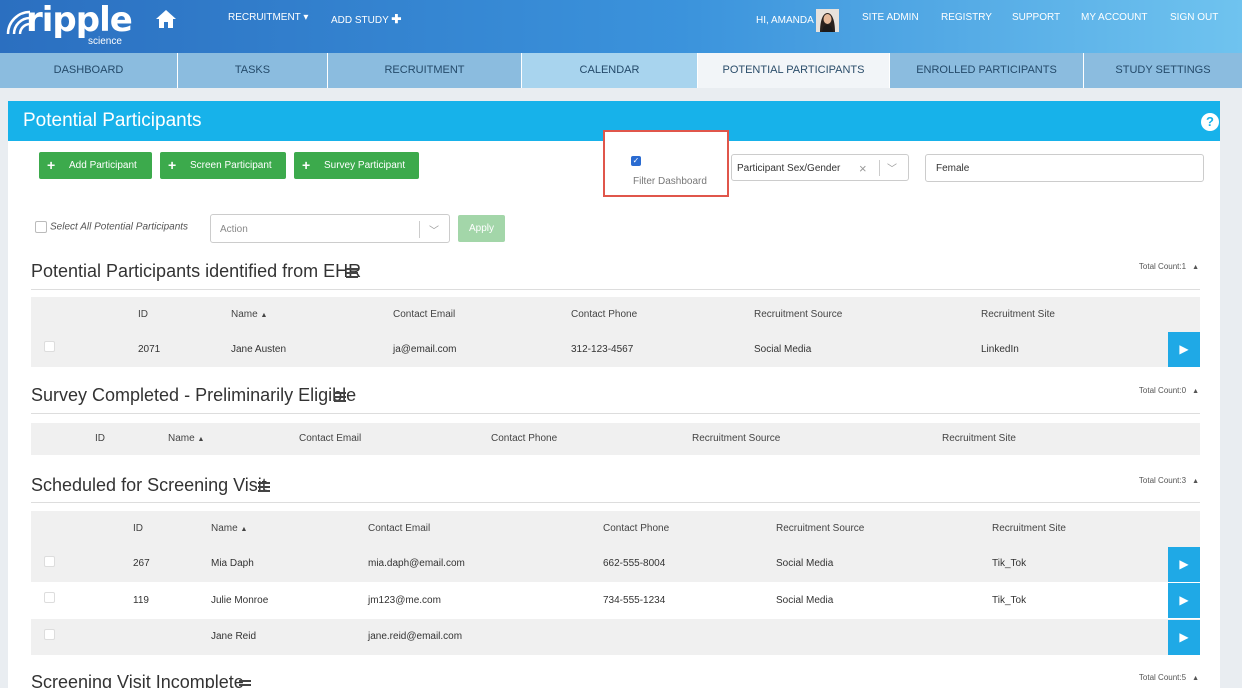  I want to click on cell-phone: 734-555-1234, so click(634, 600).